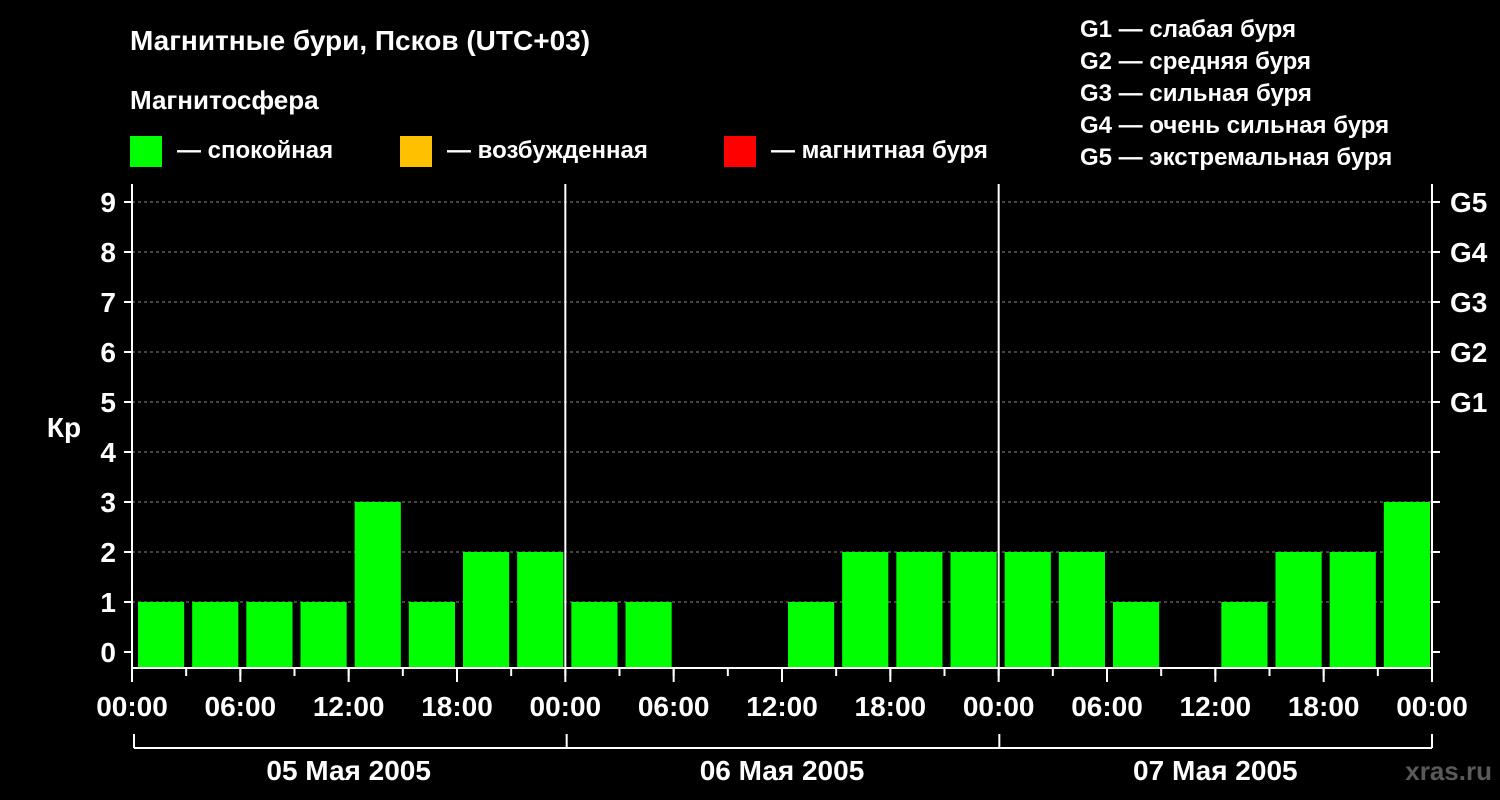 The width and height of the screenshot is (1500, 800). I want to click on y-axis-label: Кр, so click(64, 427).